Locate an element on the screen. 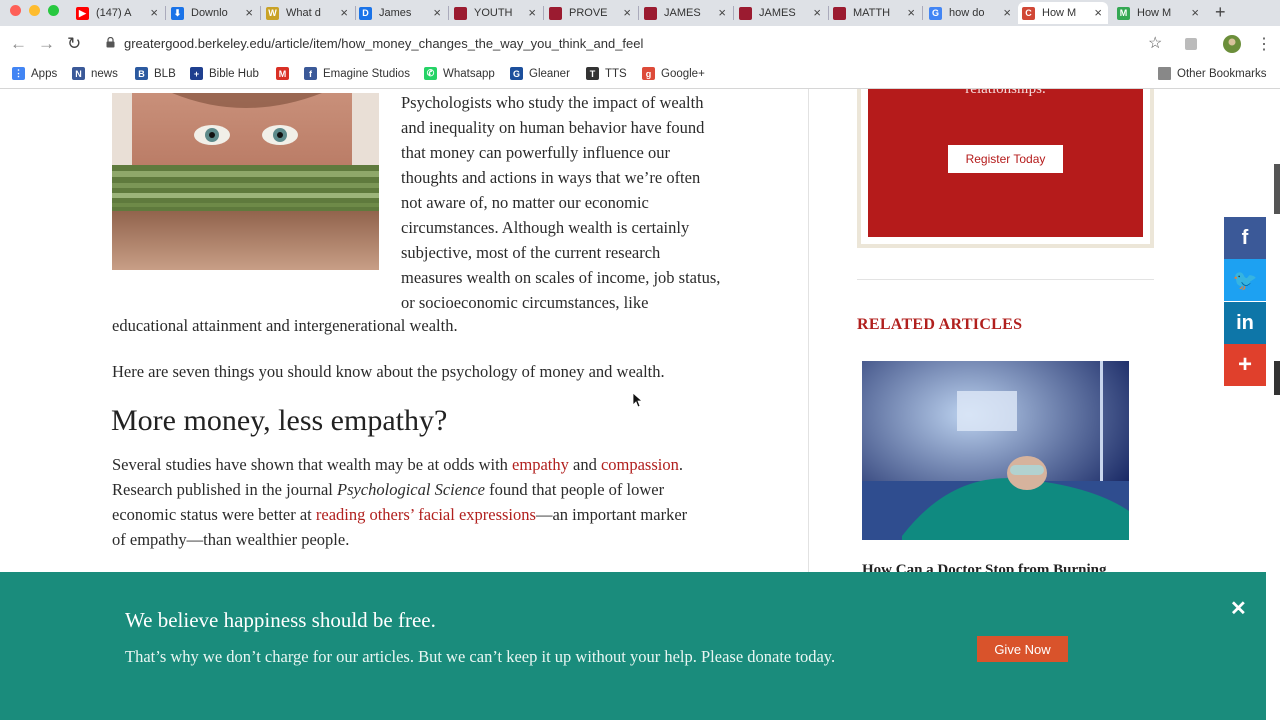  bookmark-item: G Gleaner is located at coordinates (540, 73).